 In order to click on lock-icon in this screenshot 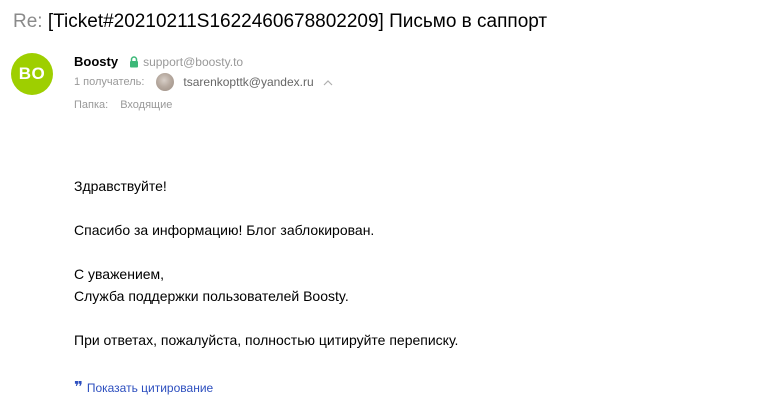, I will do `click(134, 61)`.